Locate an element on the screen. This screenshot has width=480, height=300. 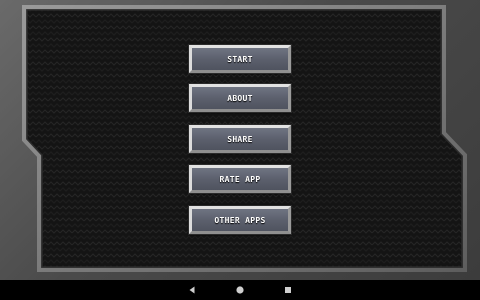
start-button: START is located at coordinates (240, 59).